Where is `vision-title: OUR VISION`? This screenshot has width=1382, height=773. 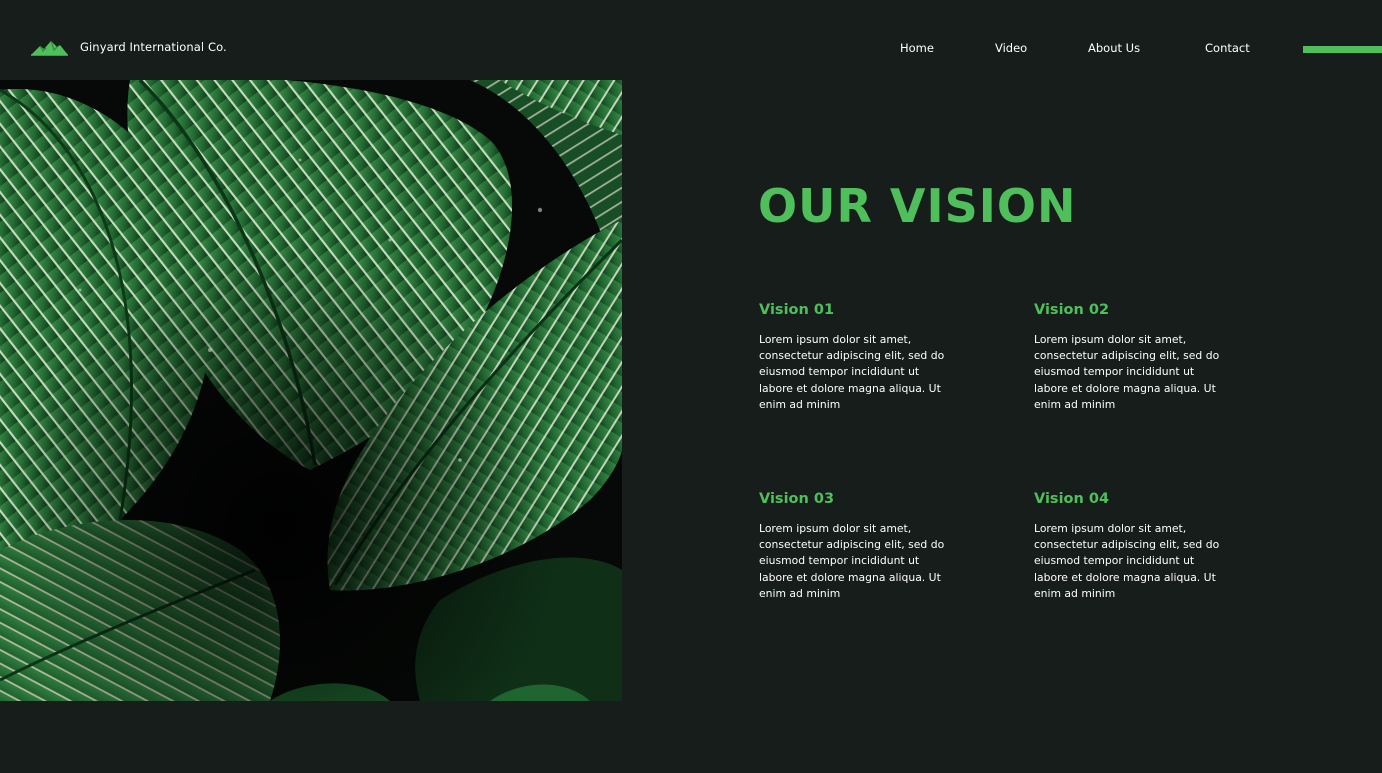 vision-title: OUR VISION is located at coordinates (917, 206).